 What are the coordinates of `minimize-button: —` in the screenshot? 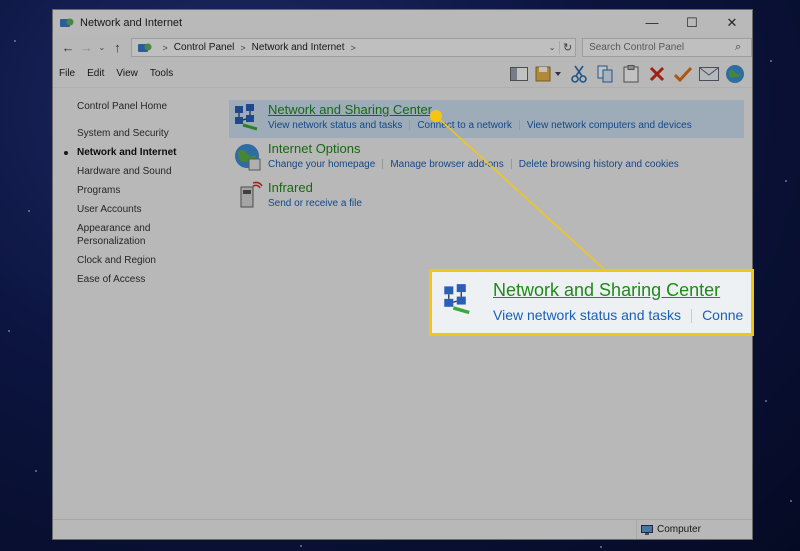 It's located at (652, 22).